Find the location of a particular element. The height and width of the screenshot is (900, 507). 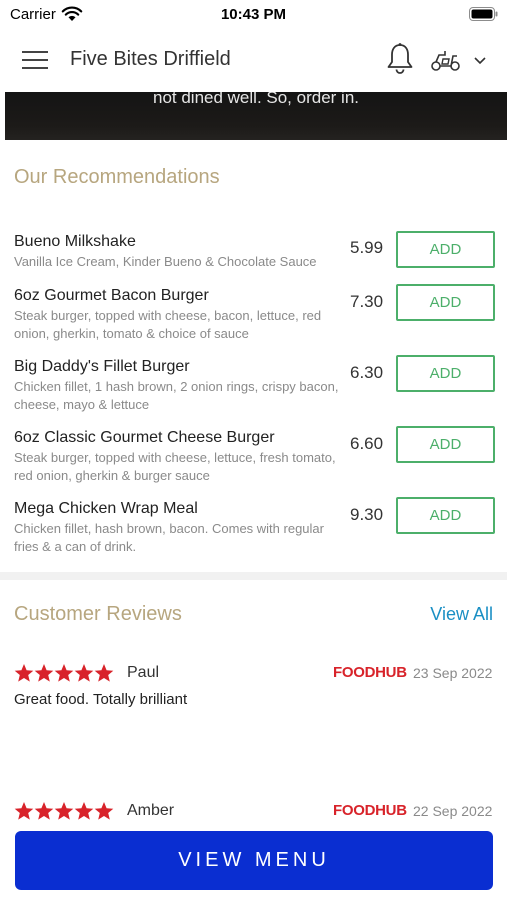

item-price: 5.99 is located at coordinates (367, 247).